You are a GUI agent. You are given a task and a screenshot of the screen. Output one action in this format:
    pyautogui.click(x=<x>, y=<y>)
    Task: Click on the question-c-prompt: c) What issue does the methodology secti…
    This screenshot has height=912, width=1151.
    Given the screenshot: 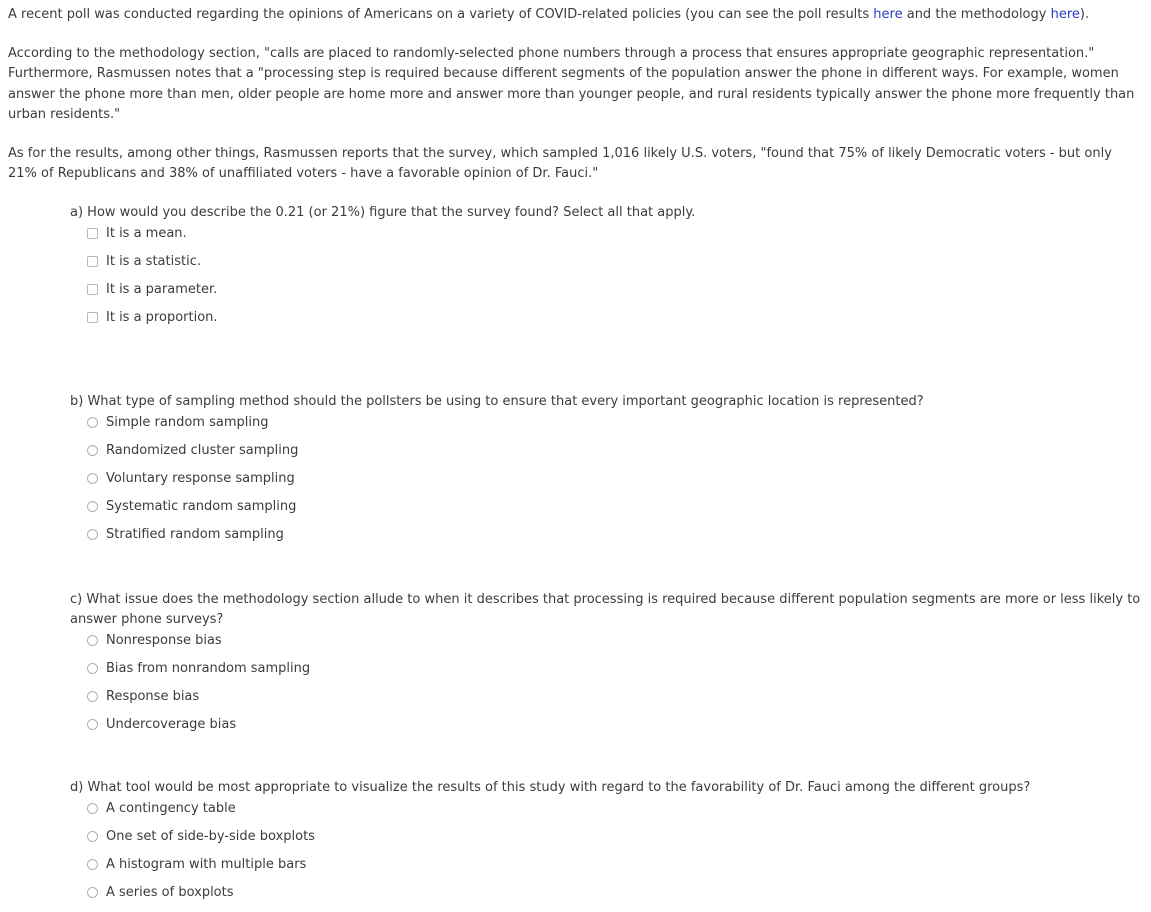 What is the action you would take?
    pyautogui.click(x=605, y=609)
    